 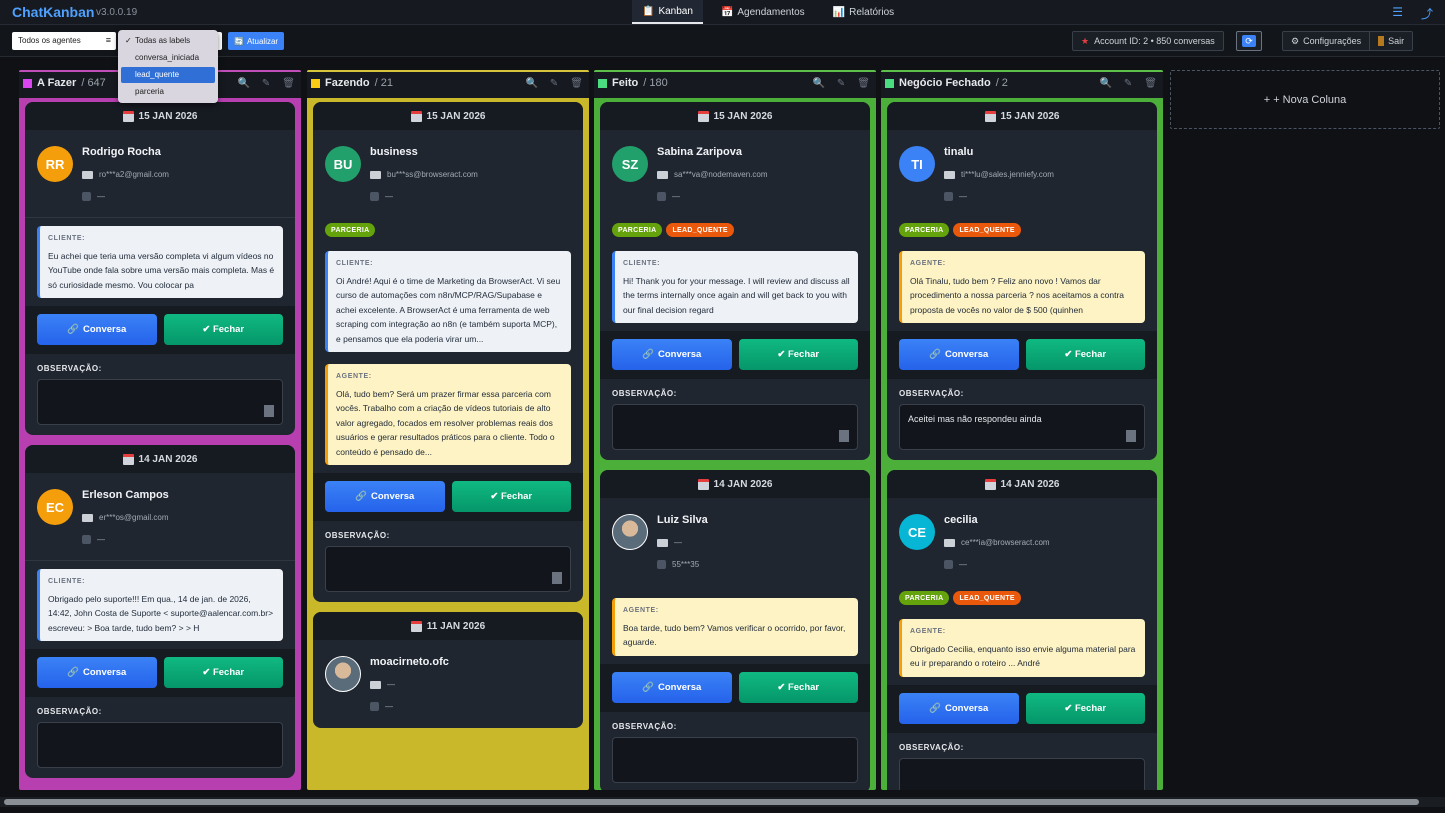 I want to click on gear-icon: ⚙, so click(x=1295, y=40).